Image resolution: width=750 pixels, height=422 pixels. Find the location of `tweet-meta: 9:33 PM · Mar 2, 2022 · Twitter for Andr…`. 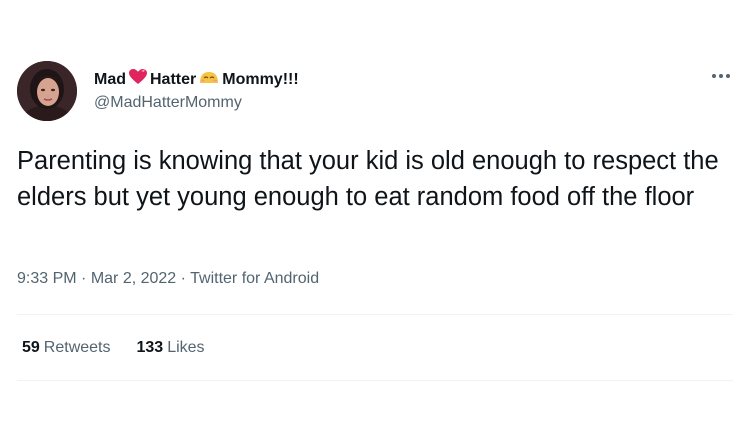

tweet-meta: 9:33 PM · Mar 2, 2022 · Twitter for Andr… is located at coordinates (168, 279).